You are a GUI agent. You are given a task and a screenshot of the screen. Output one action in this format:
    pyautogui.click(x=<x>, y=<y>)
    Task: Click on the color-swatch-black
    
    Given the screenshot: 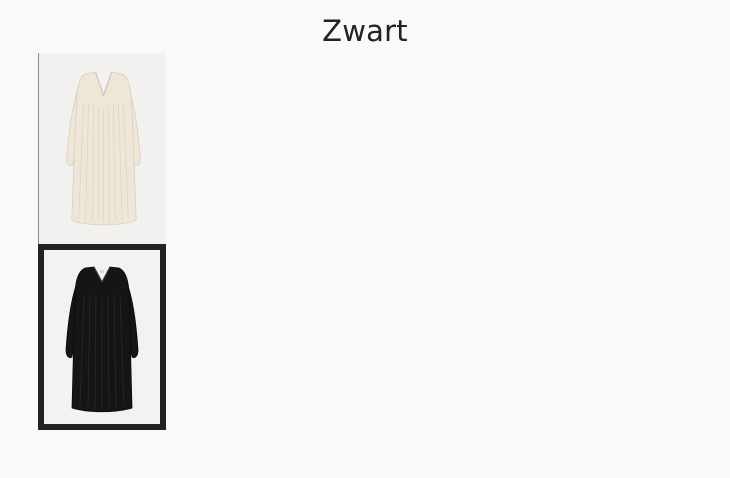 What is the action you would take?
    pyautogui.click(x=102, y=337)
    